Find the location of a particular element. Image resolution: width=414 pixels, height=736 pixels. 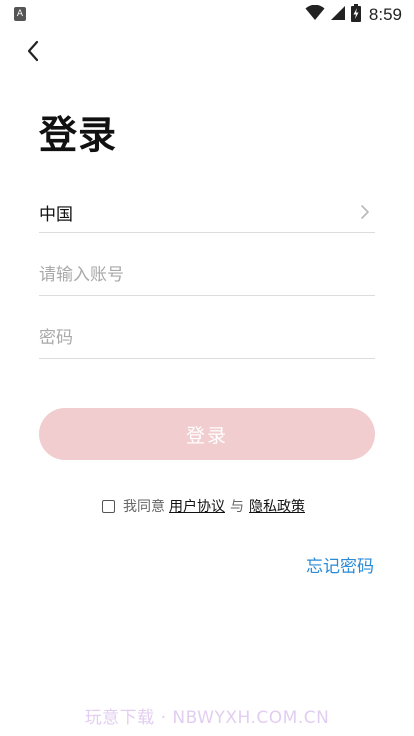

status-bar: A 8:59 is located at coordinates (207, 15).